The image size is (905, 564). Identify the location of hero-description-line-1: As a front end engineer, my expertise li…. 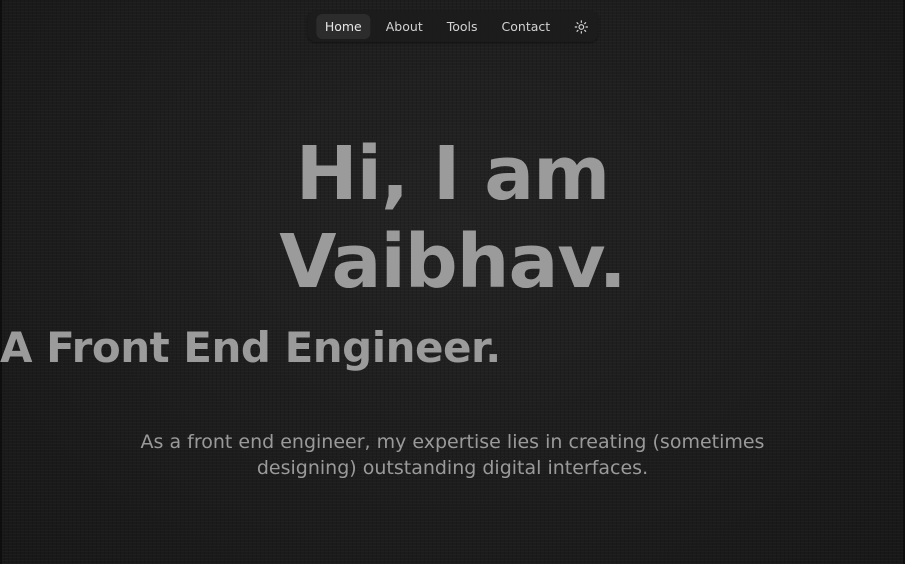
(452, 442).